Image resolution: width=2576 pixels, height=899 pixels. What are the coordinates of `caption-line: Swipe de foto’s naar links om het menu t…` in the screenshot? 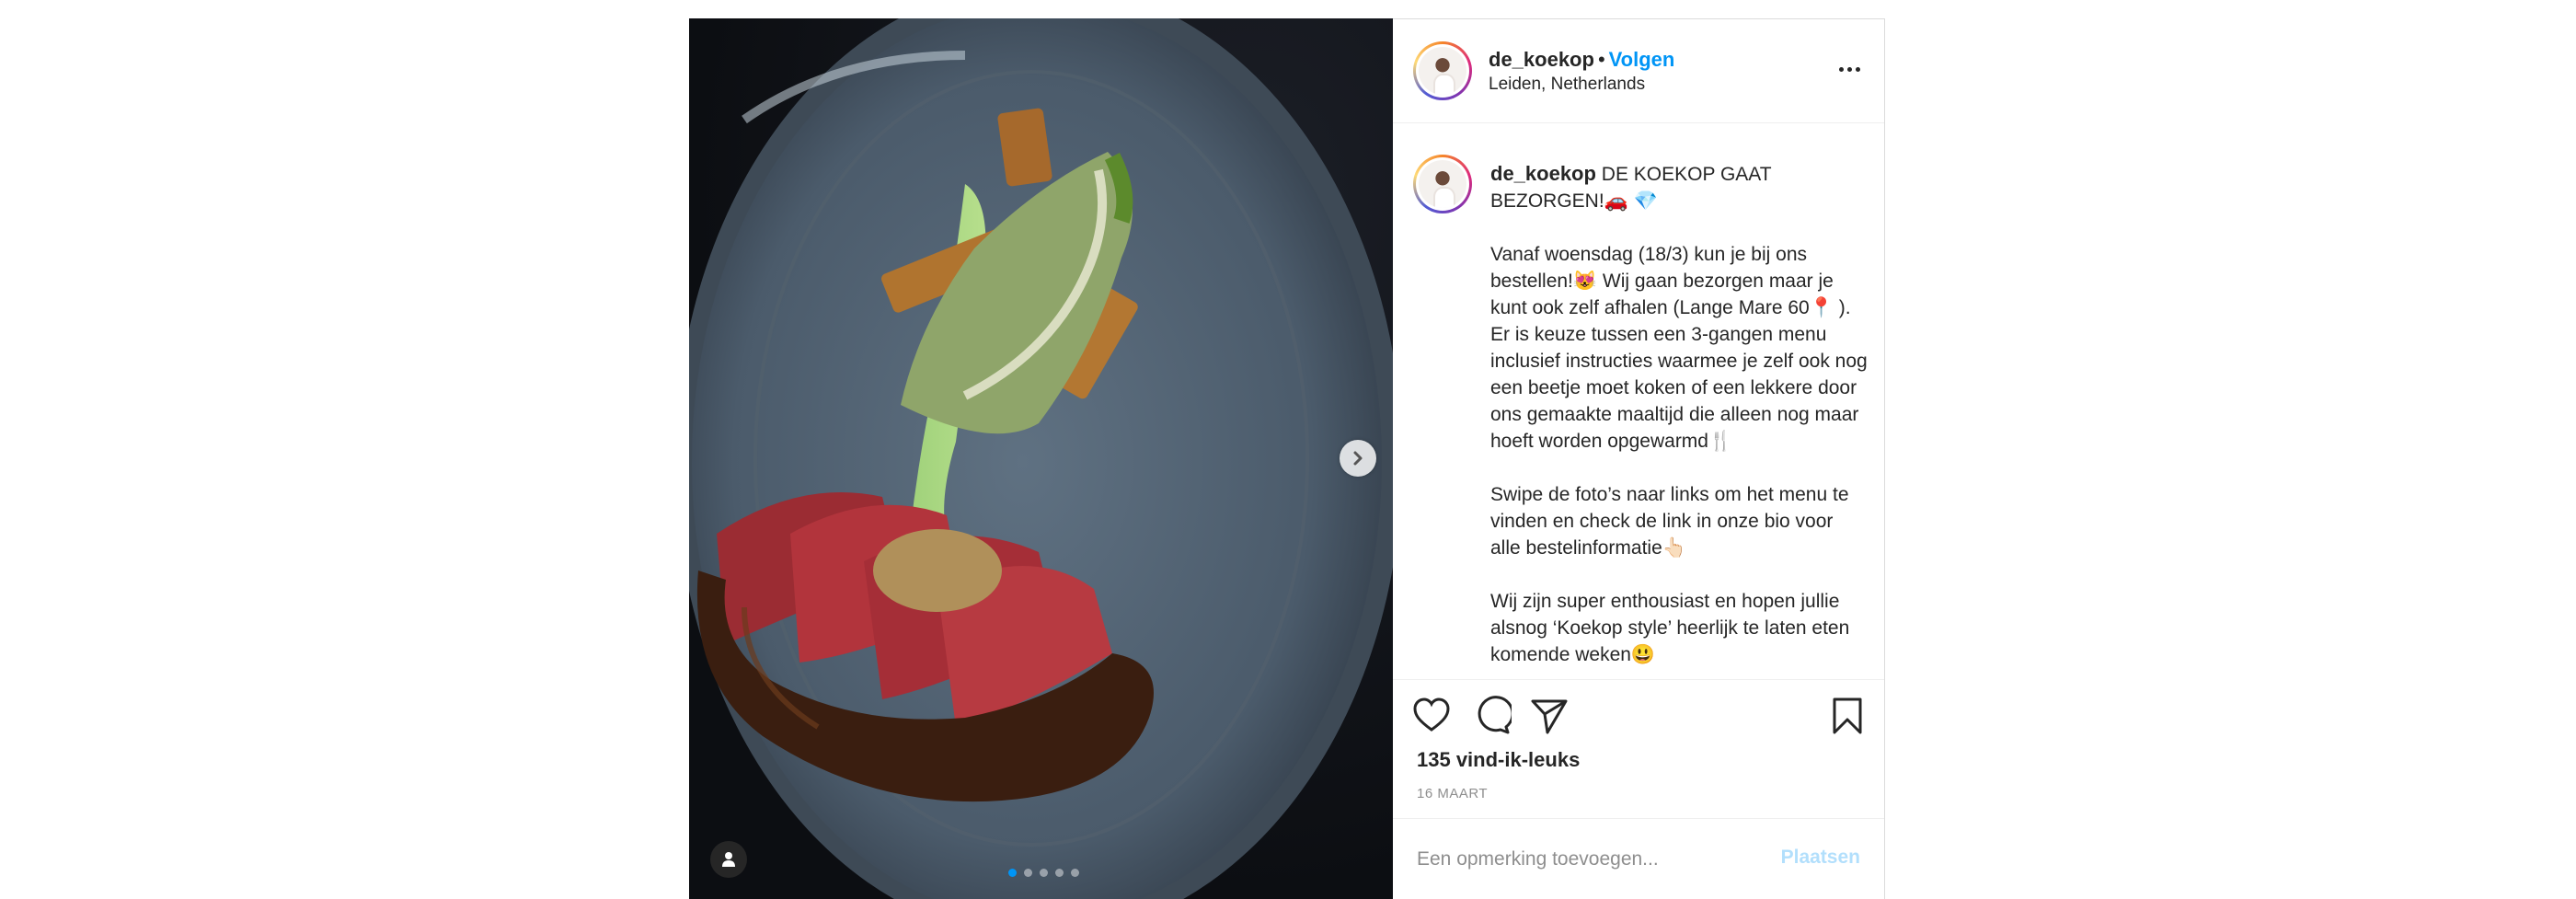 It's located at (1669, 521).